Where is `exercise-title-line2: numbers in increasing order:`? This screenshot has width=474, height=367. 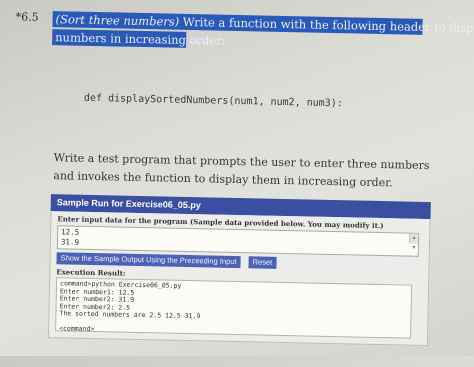
exercise-title-line2: numbers in increasing order: is located at coordinates (139, 38).